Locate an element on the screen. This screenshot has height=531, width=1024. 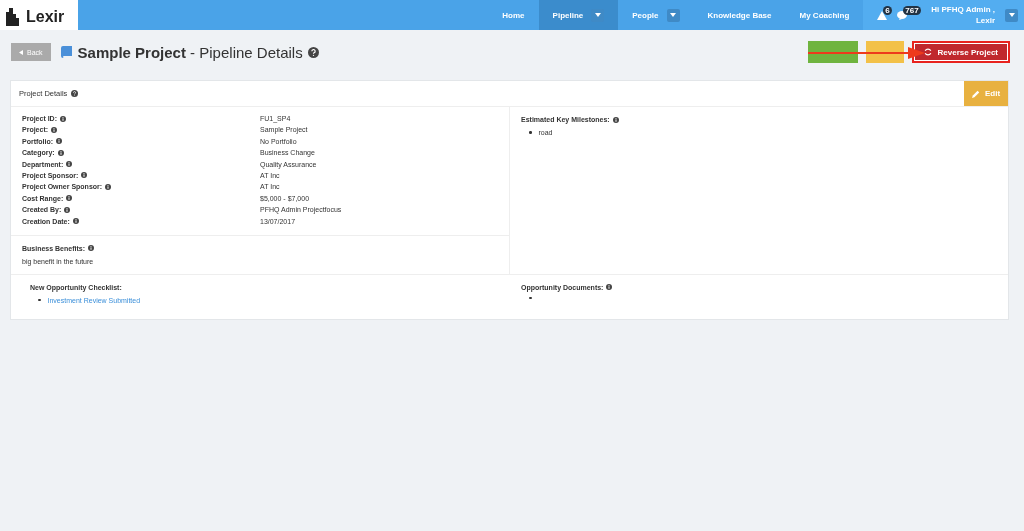
logo: Lexir is located at coordinates (45, 17).